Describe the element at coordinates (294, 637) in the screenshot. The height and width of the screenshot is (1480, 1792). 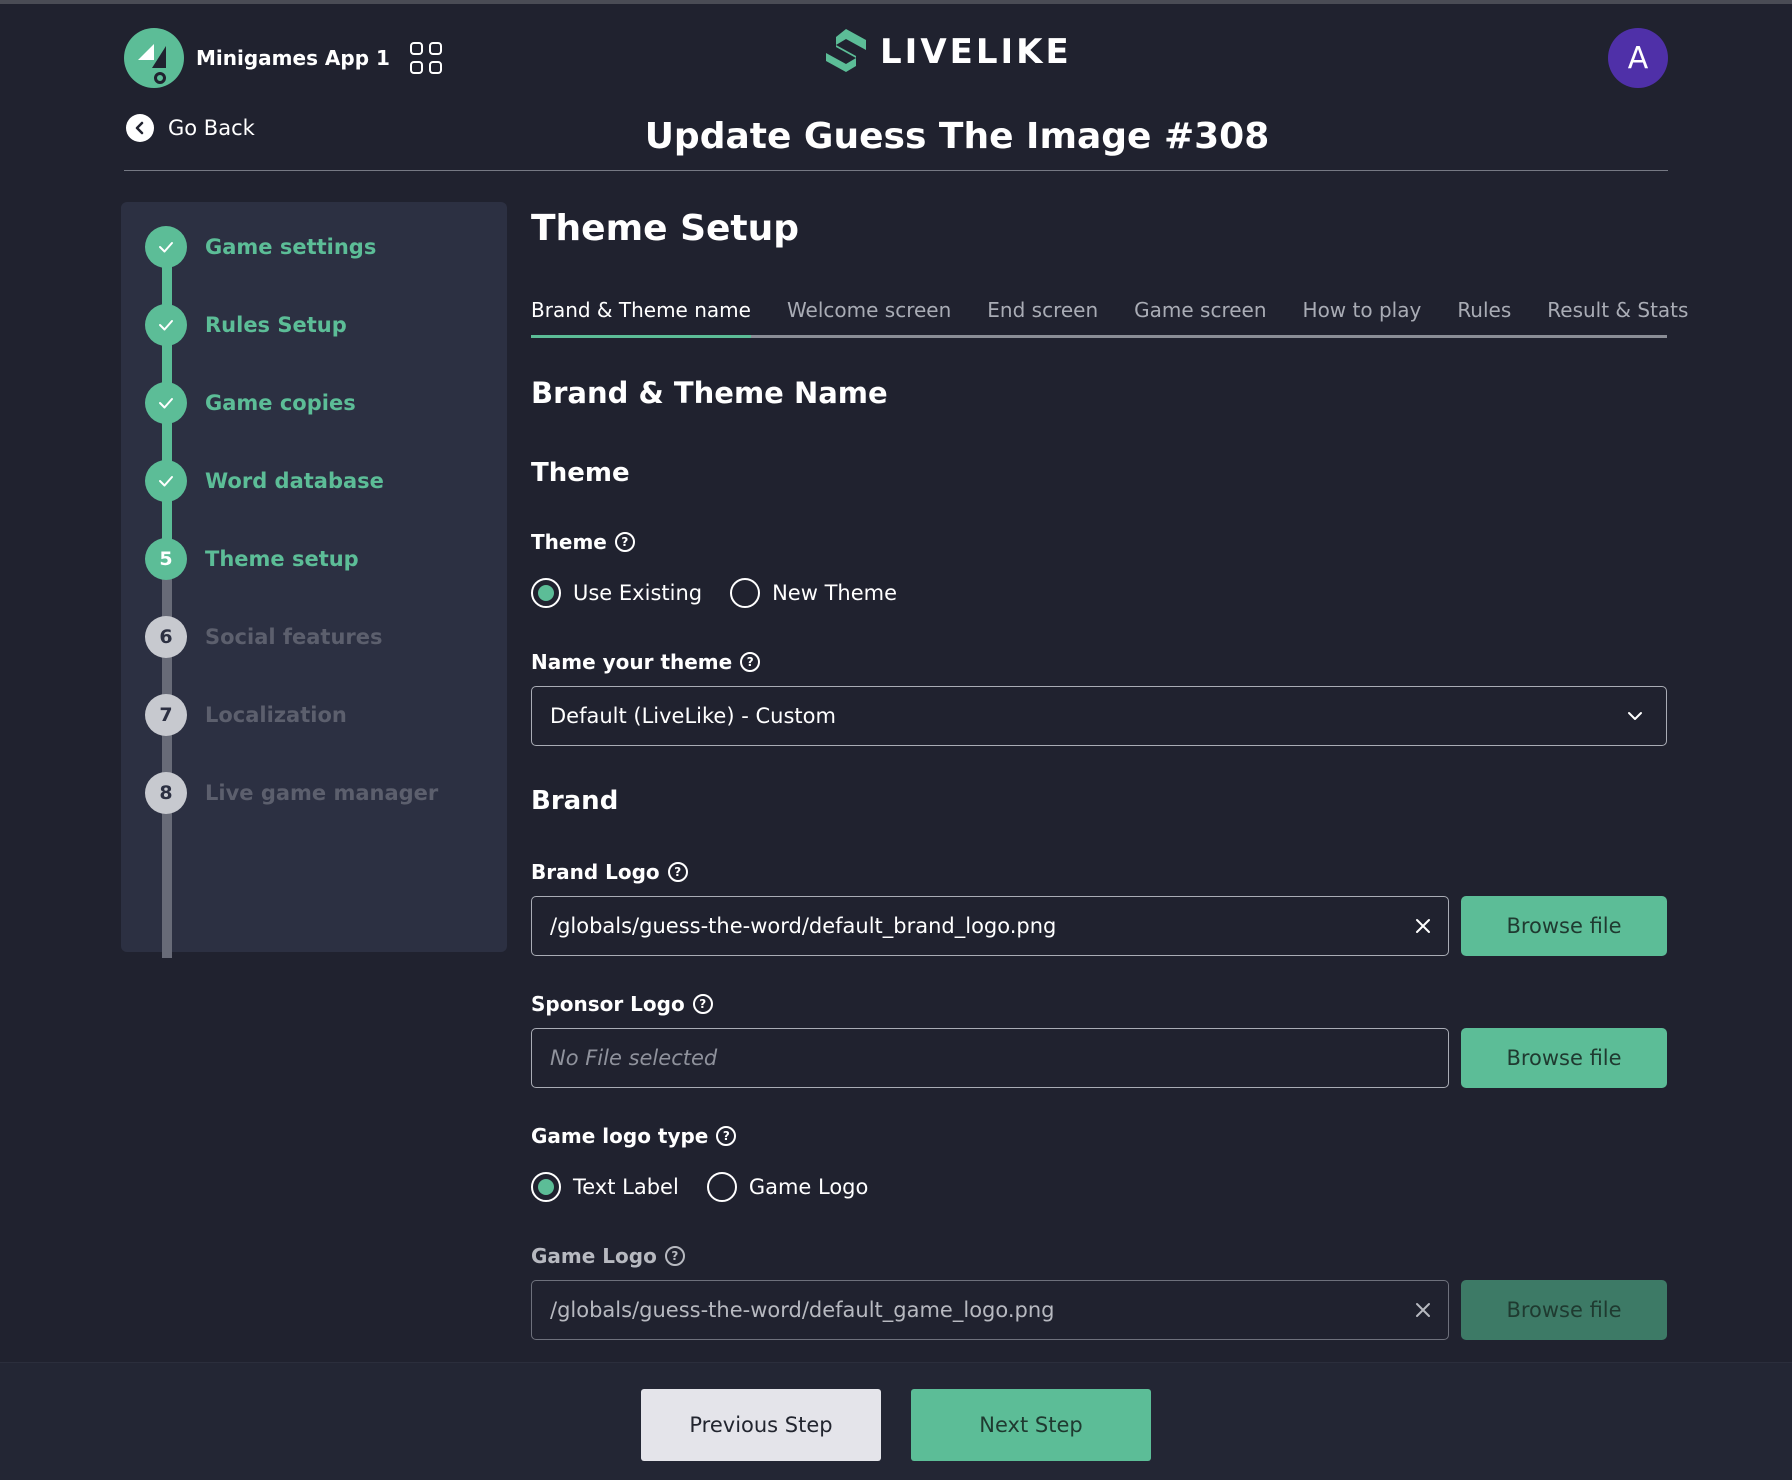
I see `step-label: Social features` at that location.